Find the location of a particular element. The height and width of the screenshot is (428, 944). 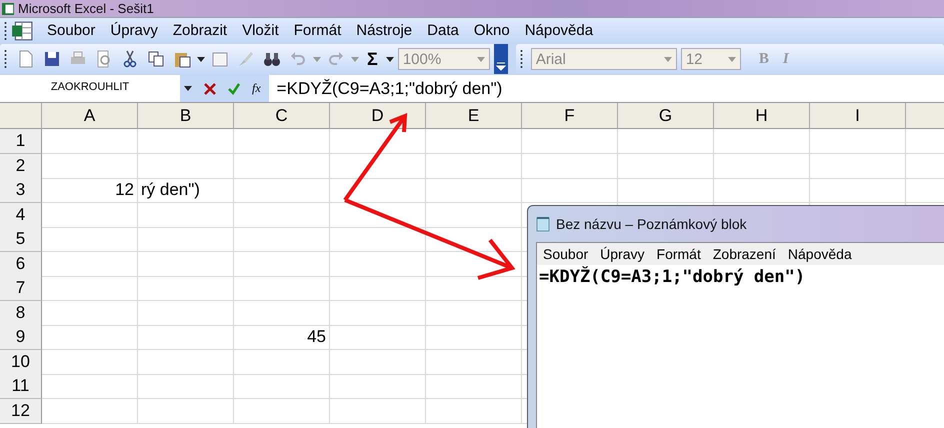

grid-cell: rý den") is located at coordinates (186, 190).